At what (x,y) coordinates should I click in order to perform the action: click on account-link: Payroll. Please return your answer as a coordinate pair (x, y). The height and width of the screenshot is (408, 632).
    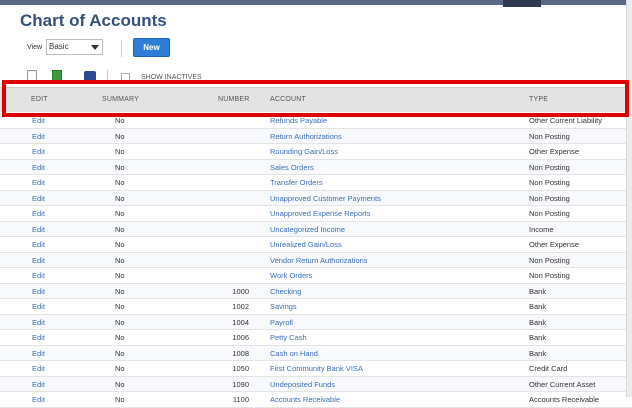
    Looking at the image, I should click on (281, 322).